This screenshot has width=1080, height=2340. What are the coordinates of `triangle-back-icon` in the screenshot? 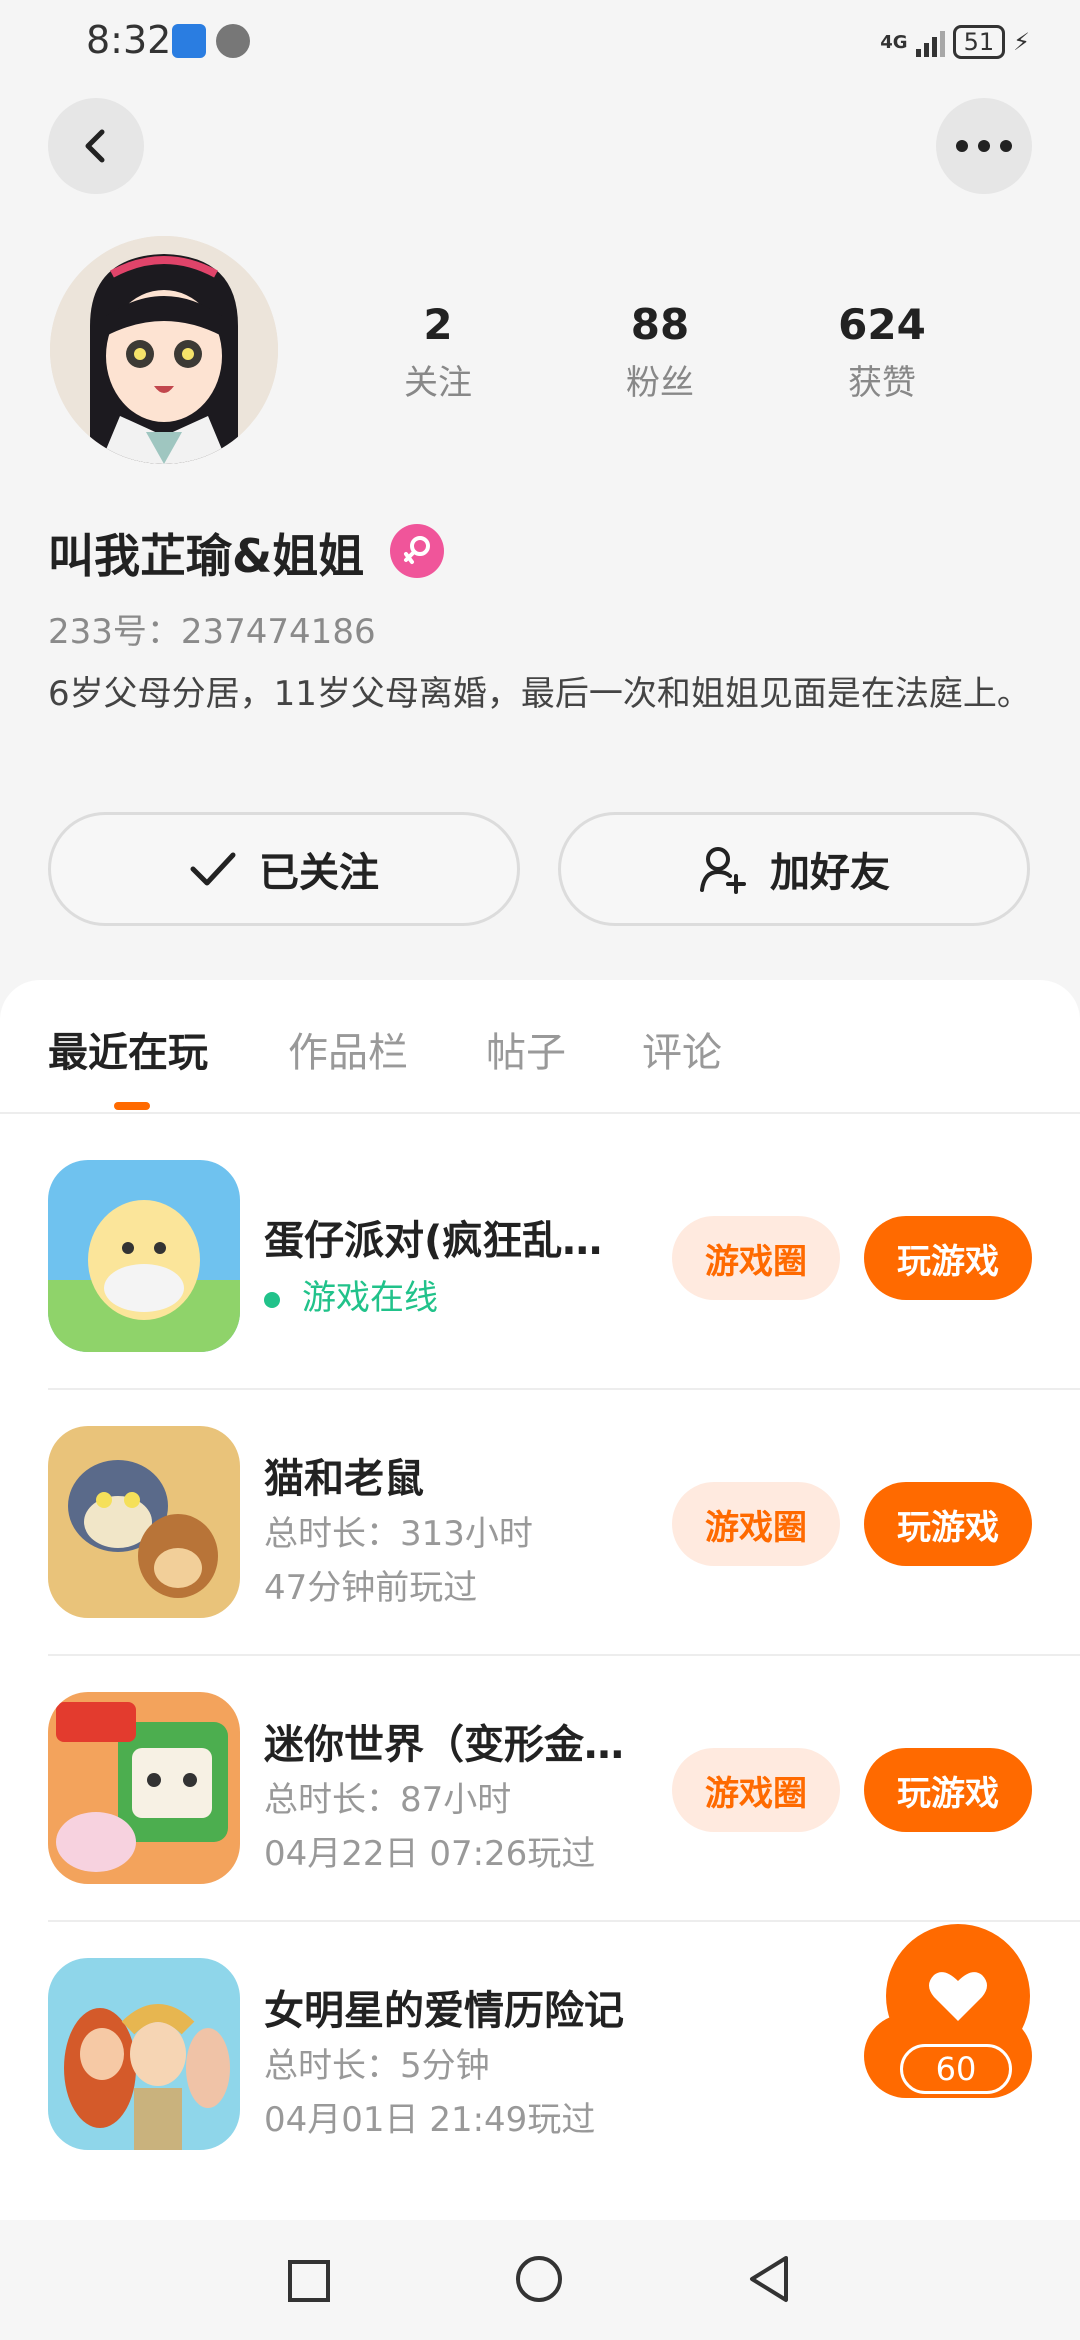 It's located at (769, 2279).